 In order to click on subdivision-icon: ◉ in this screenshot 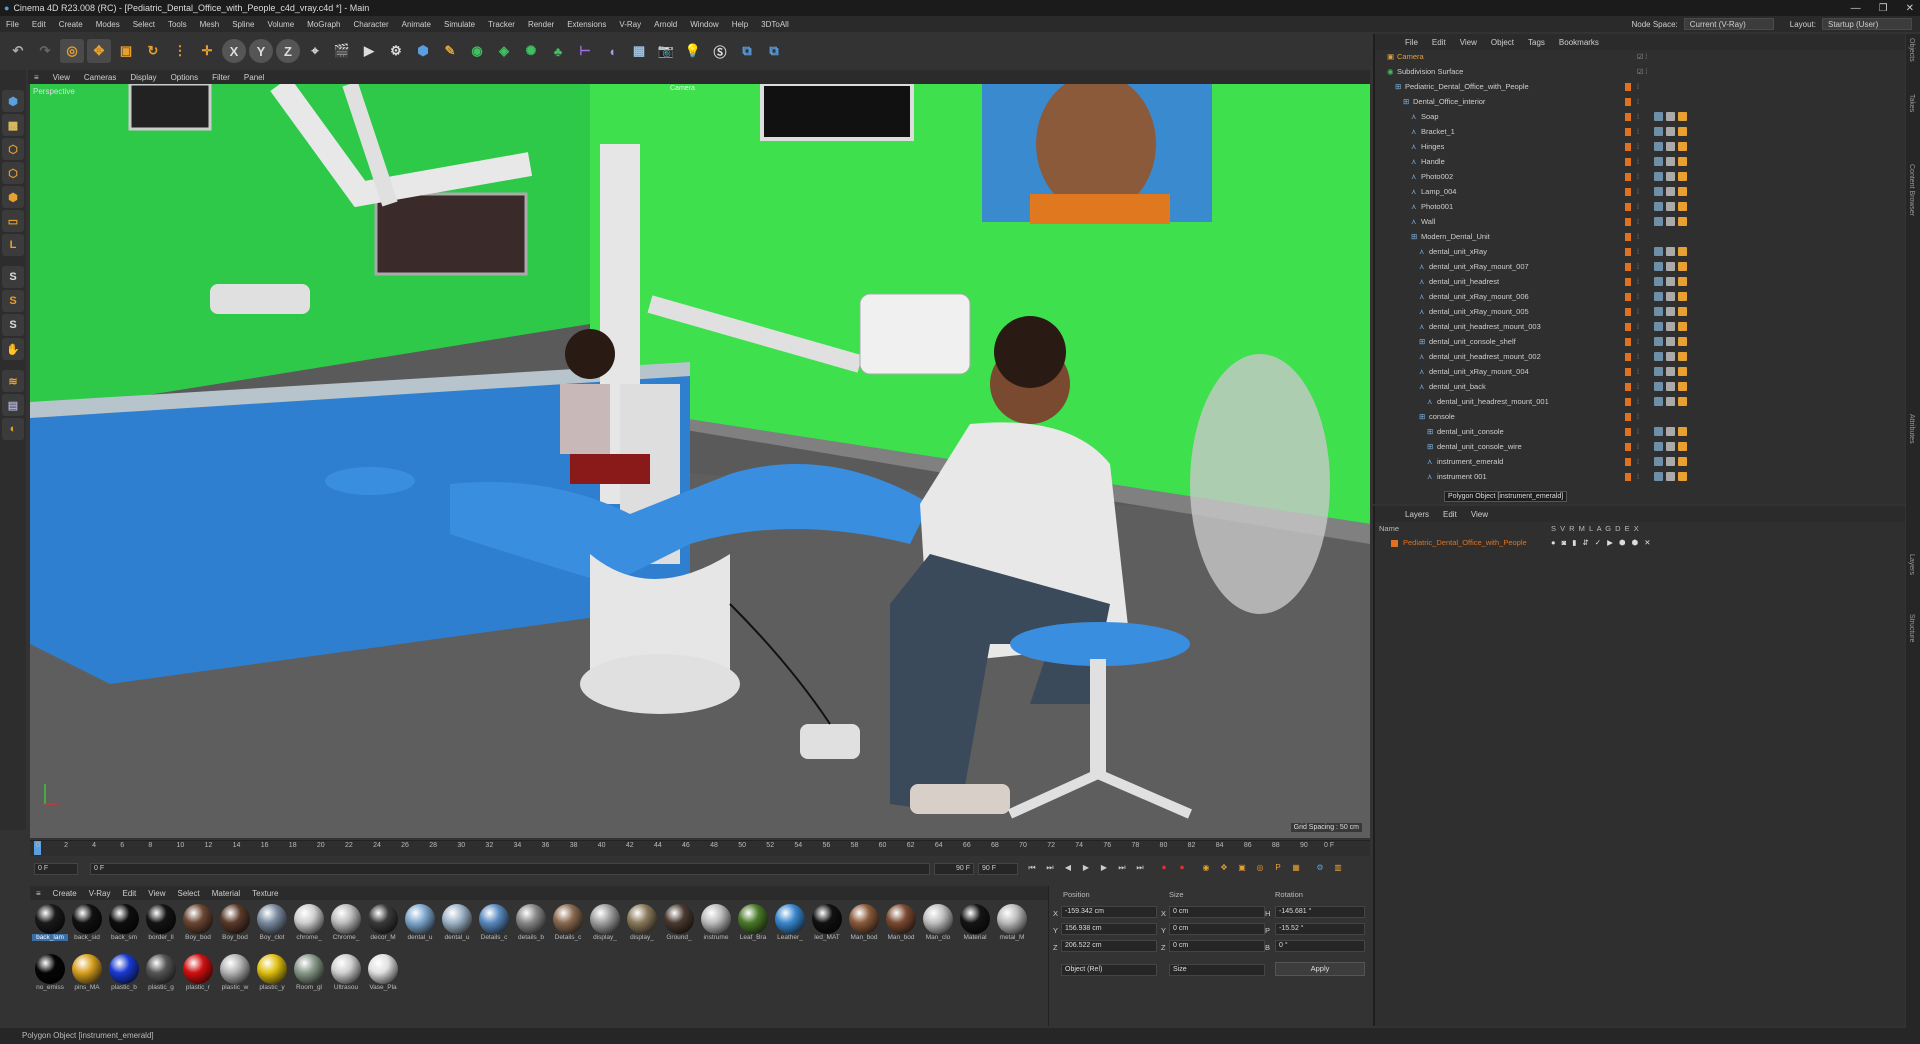, I will do `click(477, 51)`.